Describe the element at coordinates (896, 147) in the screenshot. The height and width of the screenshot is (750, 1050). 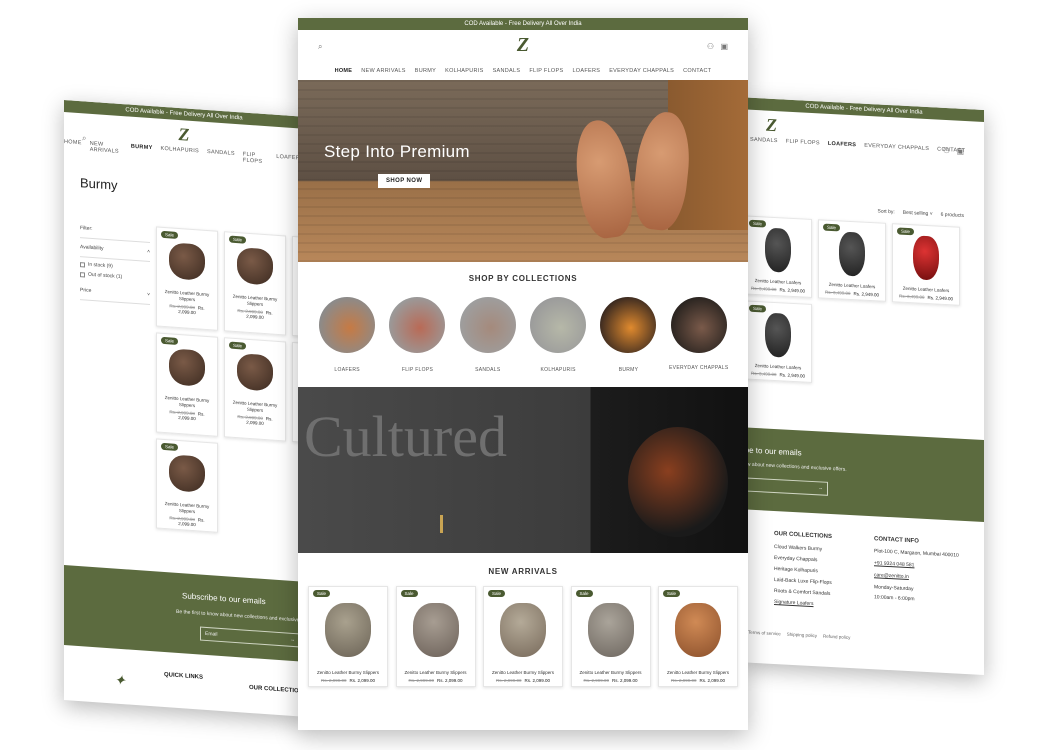
I see `nav-item: EVERYDAY CHAPPALS` at that location.